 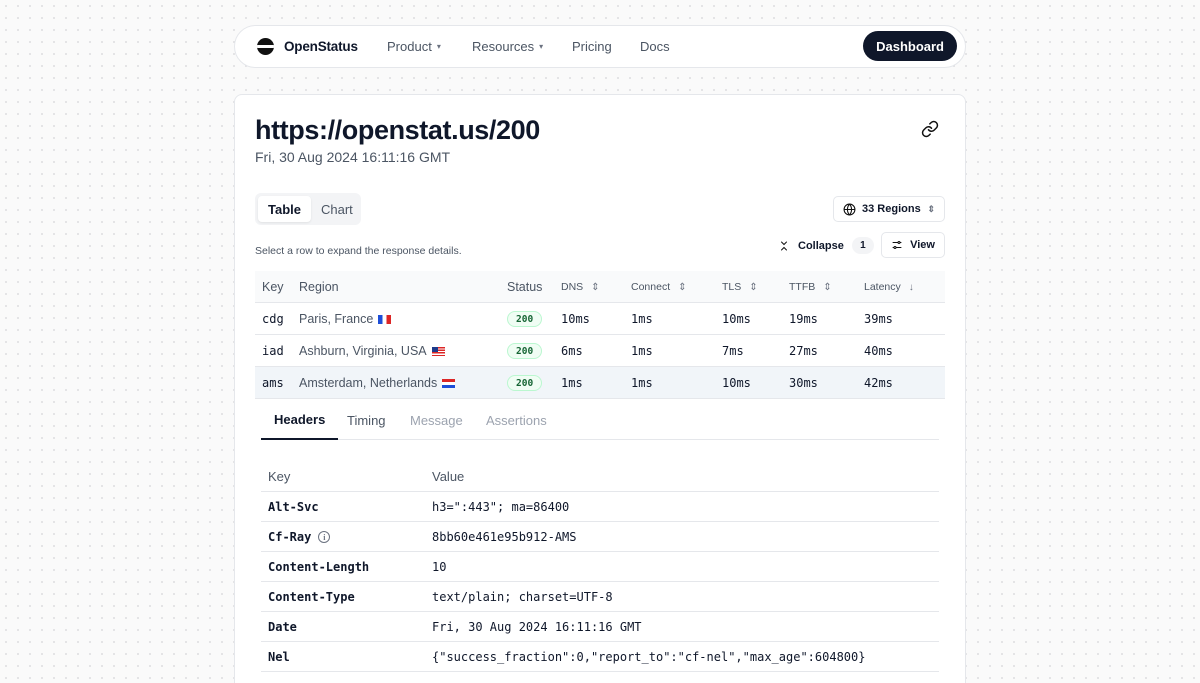 I want to click on nav-resources-label: Resources, so click(x=503, y=46).